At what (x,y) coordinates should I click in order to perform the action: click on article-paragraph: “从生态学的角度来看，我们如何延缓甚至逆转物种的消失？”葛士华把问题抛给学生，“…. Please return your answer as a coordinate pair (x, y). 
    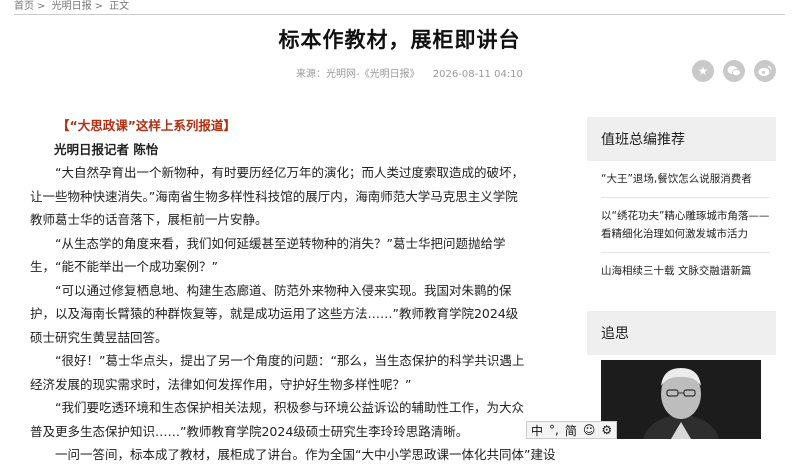
    Looking at the image, I should click on (268, 255).